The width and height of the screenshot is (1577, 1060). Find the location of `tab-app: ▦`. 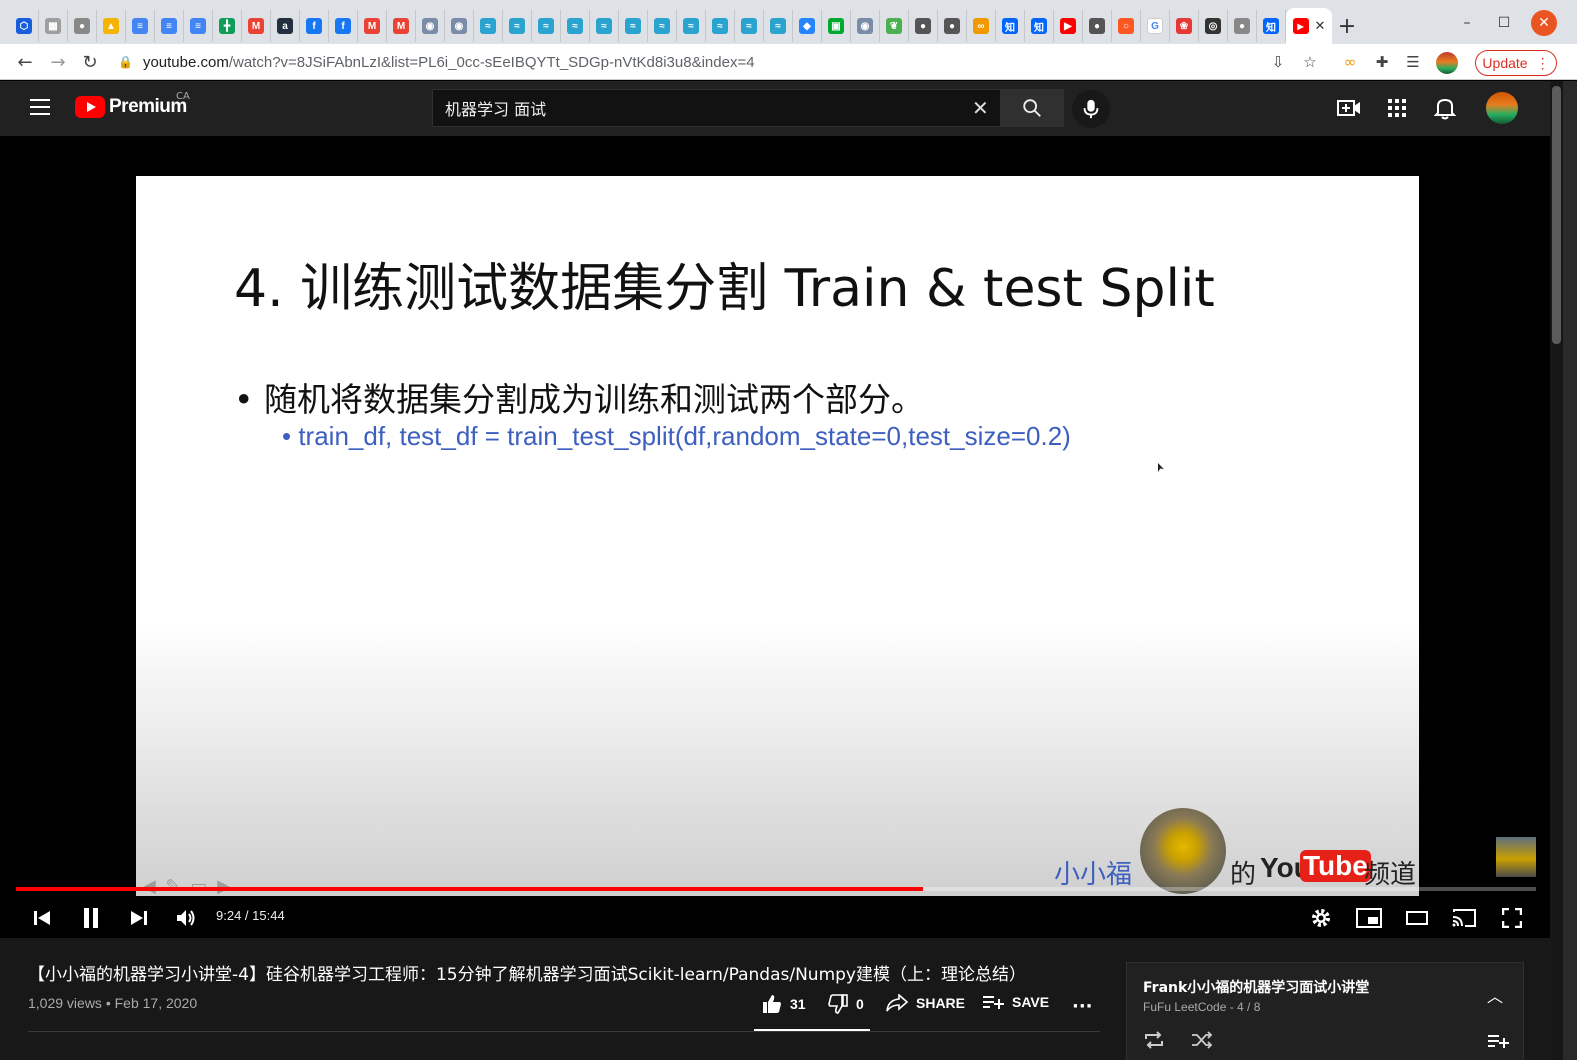

tab-app: ▦ is located at coordinates (53, 26).